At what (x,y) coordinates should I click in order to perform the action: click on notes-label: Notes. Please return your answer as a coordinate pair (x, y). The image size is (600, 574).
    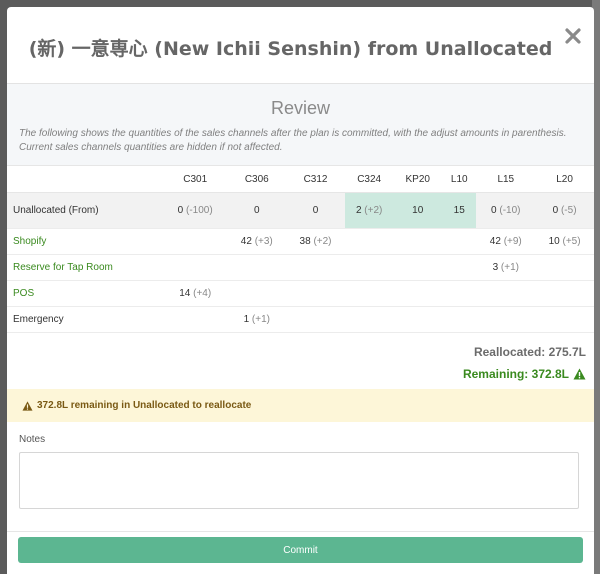
    Looking at the image, I should click on (32, 439).